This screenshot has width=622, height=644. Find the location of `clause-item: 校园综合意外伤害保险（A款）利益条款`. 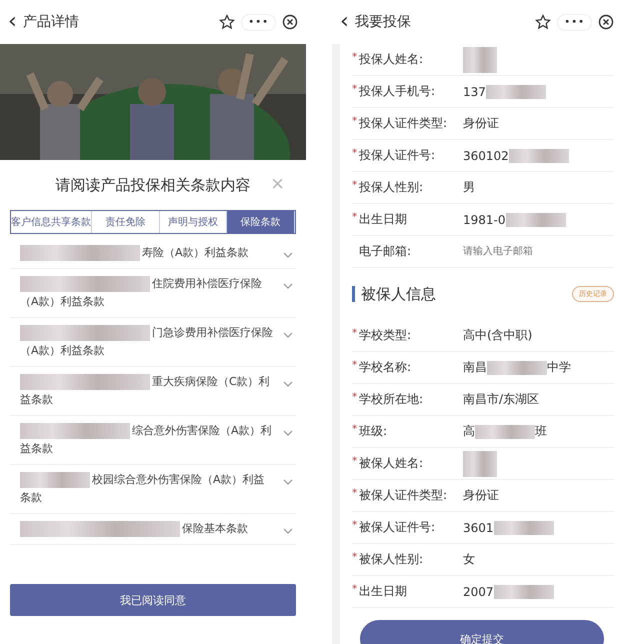

clause-item: 校园综合意外伤害保险（A款）利益条款 is located at coordinates (153, 489).